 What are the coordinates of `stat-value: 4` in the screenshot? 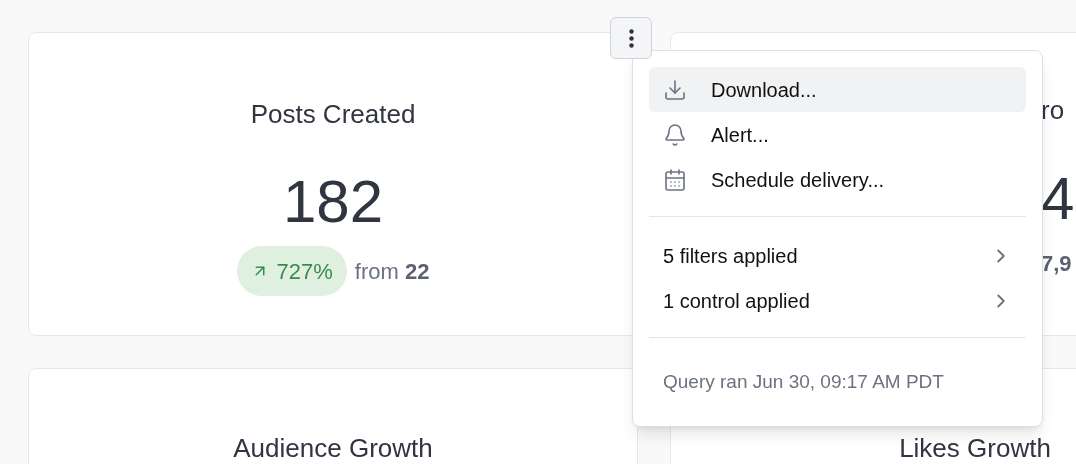 It's located at (1058, 199).